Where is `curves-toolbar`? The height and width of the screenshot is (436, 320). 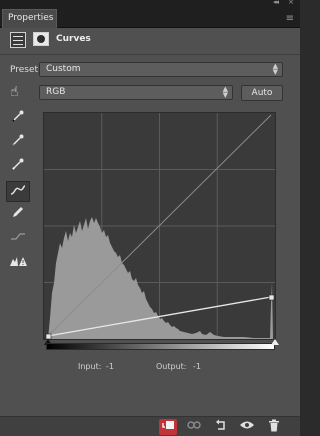
curves-toolbar is located at coordinates (19, 193).